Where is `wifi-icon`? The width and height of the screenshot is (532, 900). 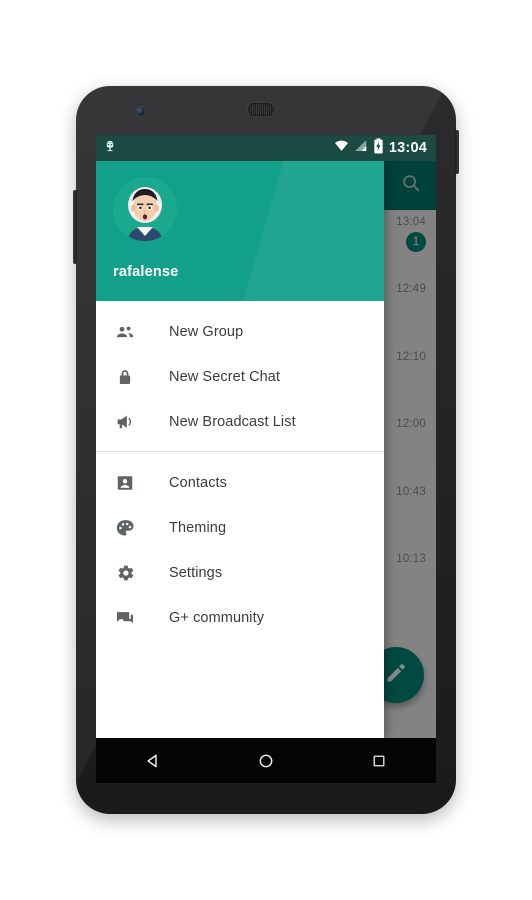 wifi-icon is located at coordinates (341, 148).